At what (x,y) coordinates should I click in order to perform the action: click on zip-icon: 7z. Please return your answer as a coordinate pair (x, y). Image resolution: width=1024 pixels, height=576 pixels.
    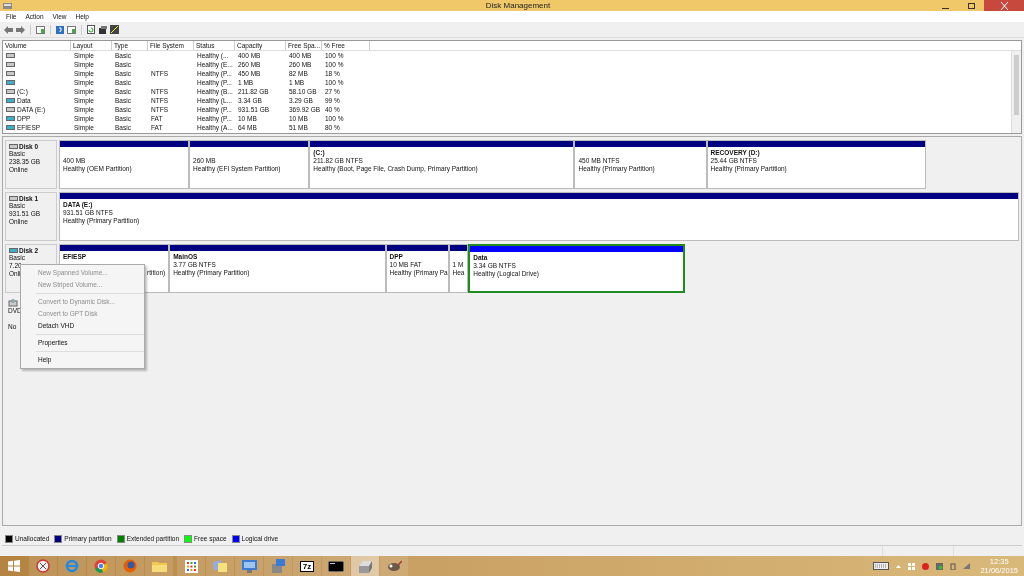
    Looking at the image, I should click on (307, 566).